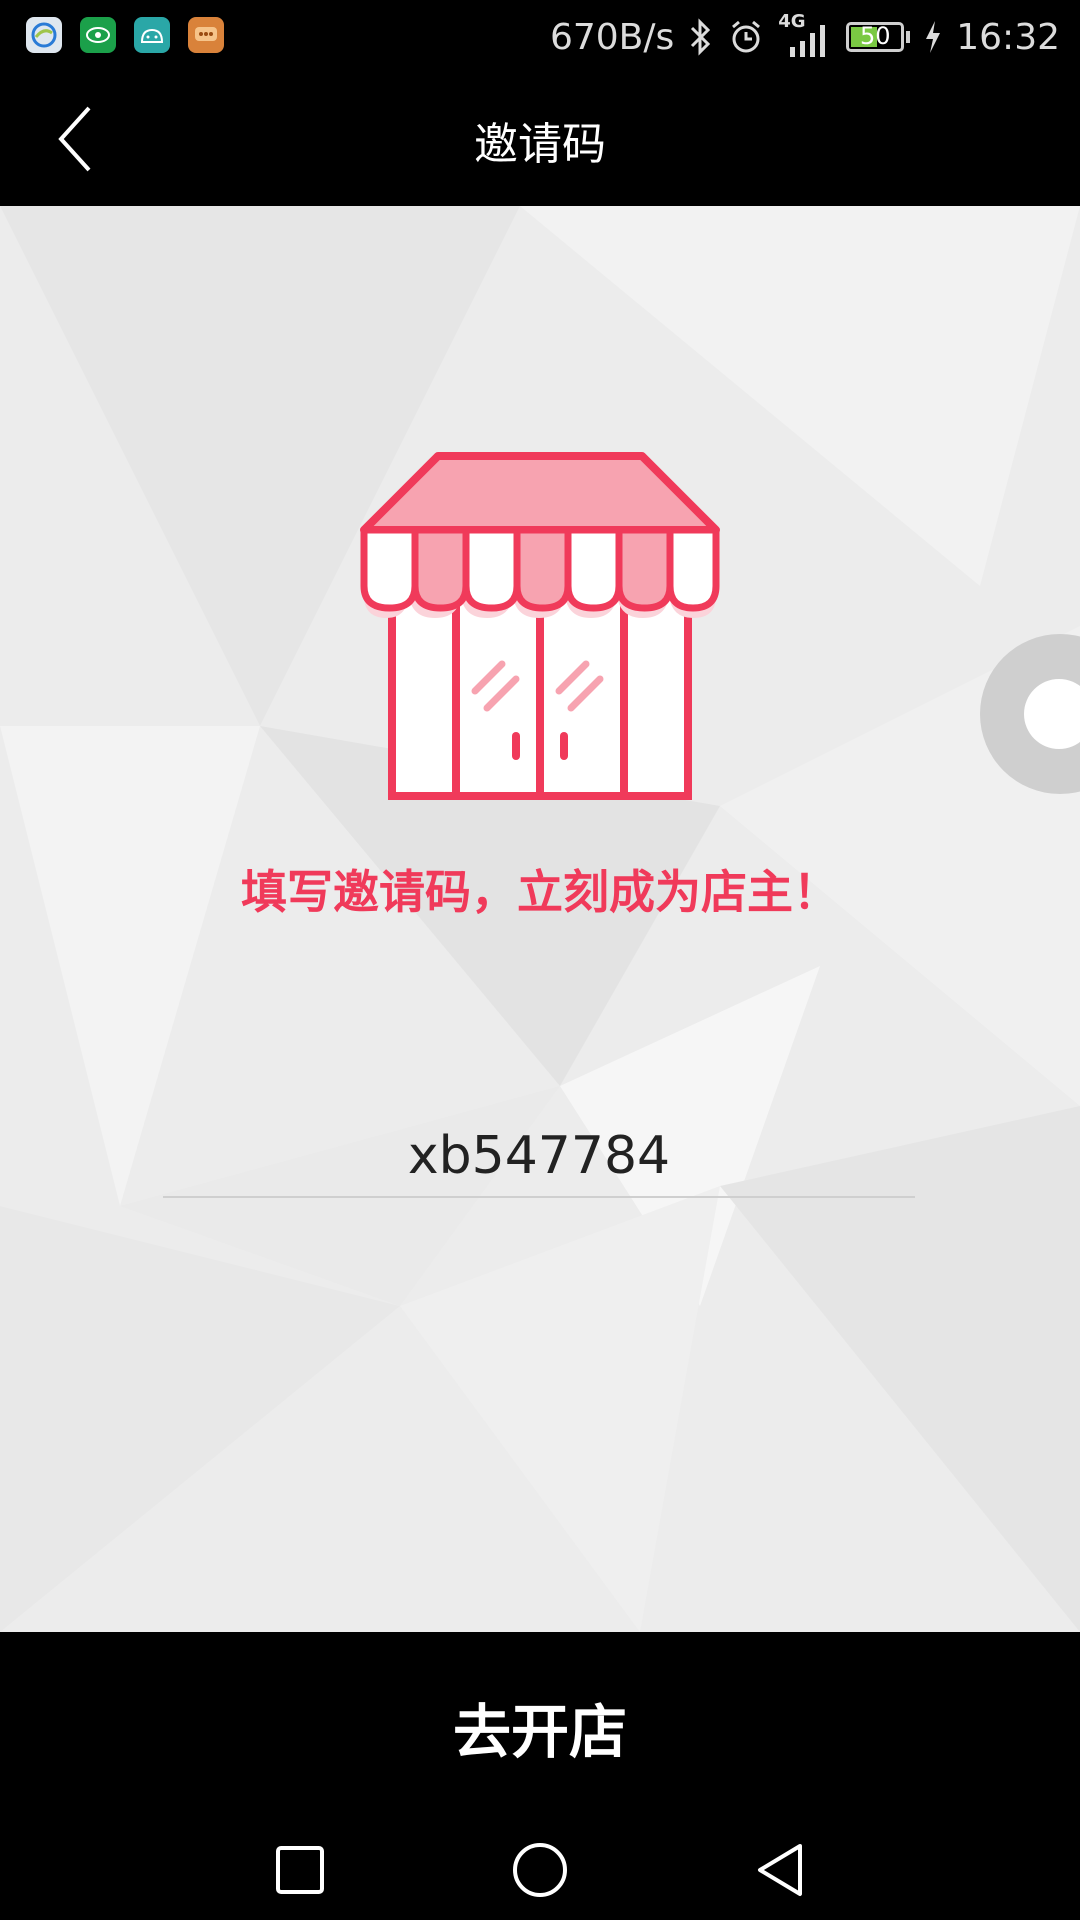 Image resolution: width=1080 pixels, height=1920 pixels. I want to click on bluetooth-icon, so click(701, 37).